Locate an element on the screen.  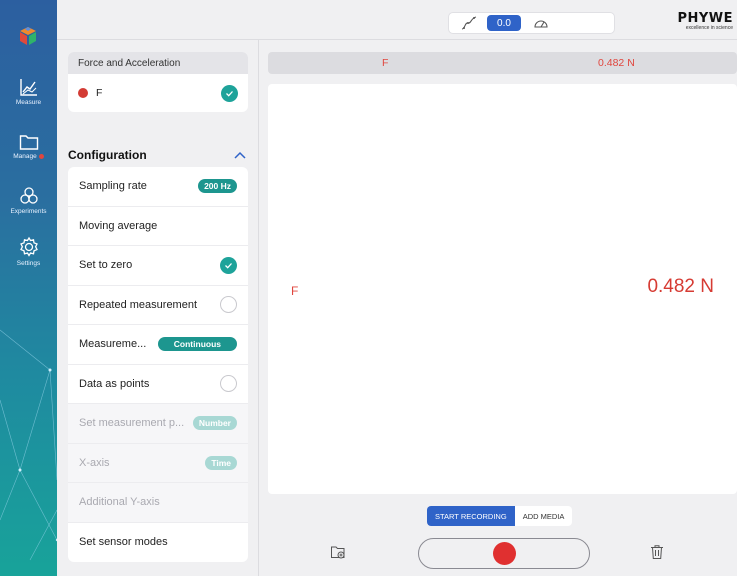
top-bar: 0.0 PHYWE excellence in science is located at coordinates (397, 20).